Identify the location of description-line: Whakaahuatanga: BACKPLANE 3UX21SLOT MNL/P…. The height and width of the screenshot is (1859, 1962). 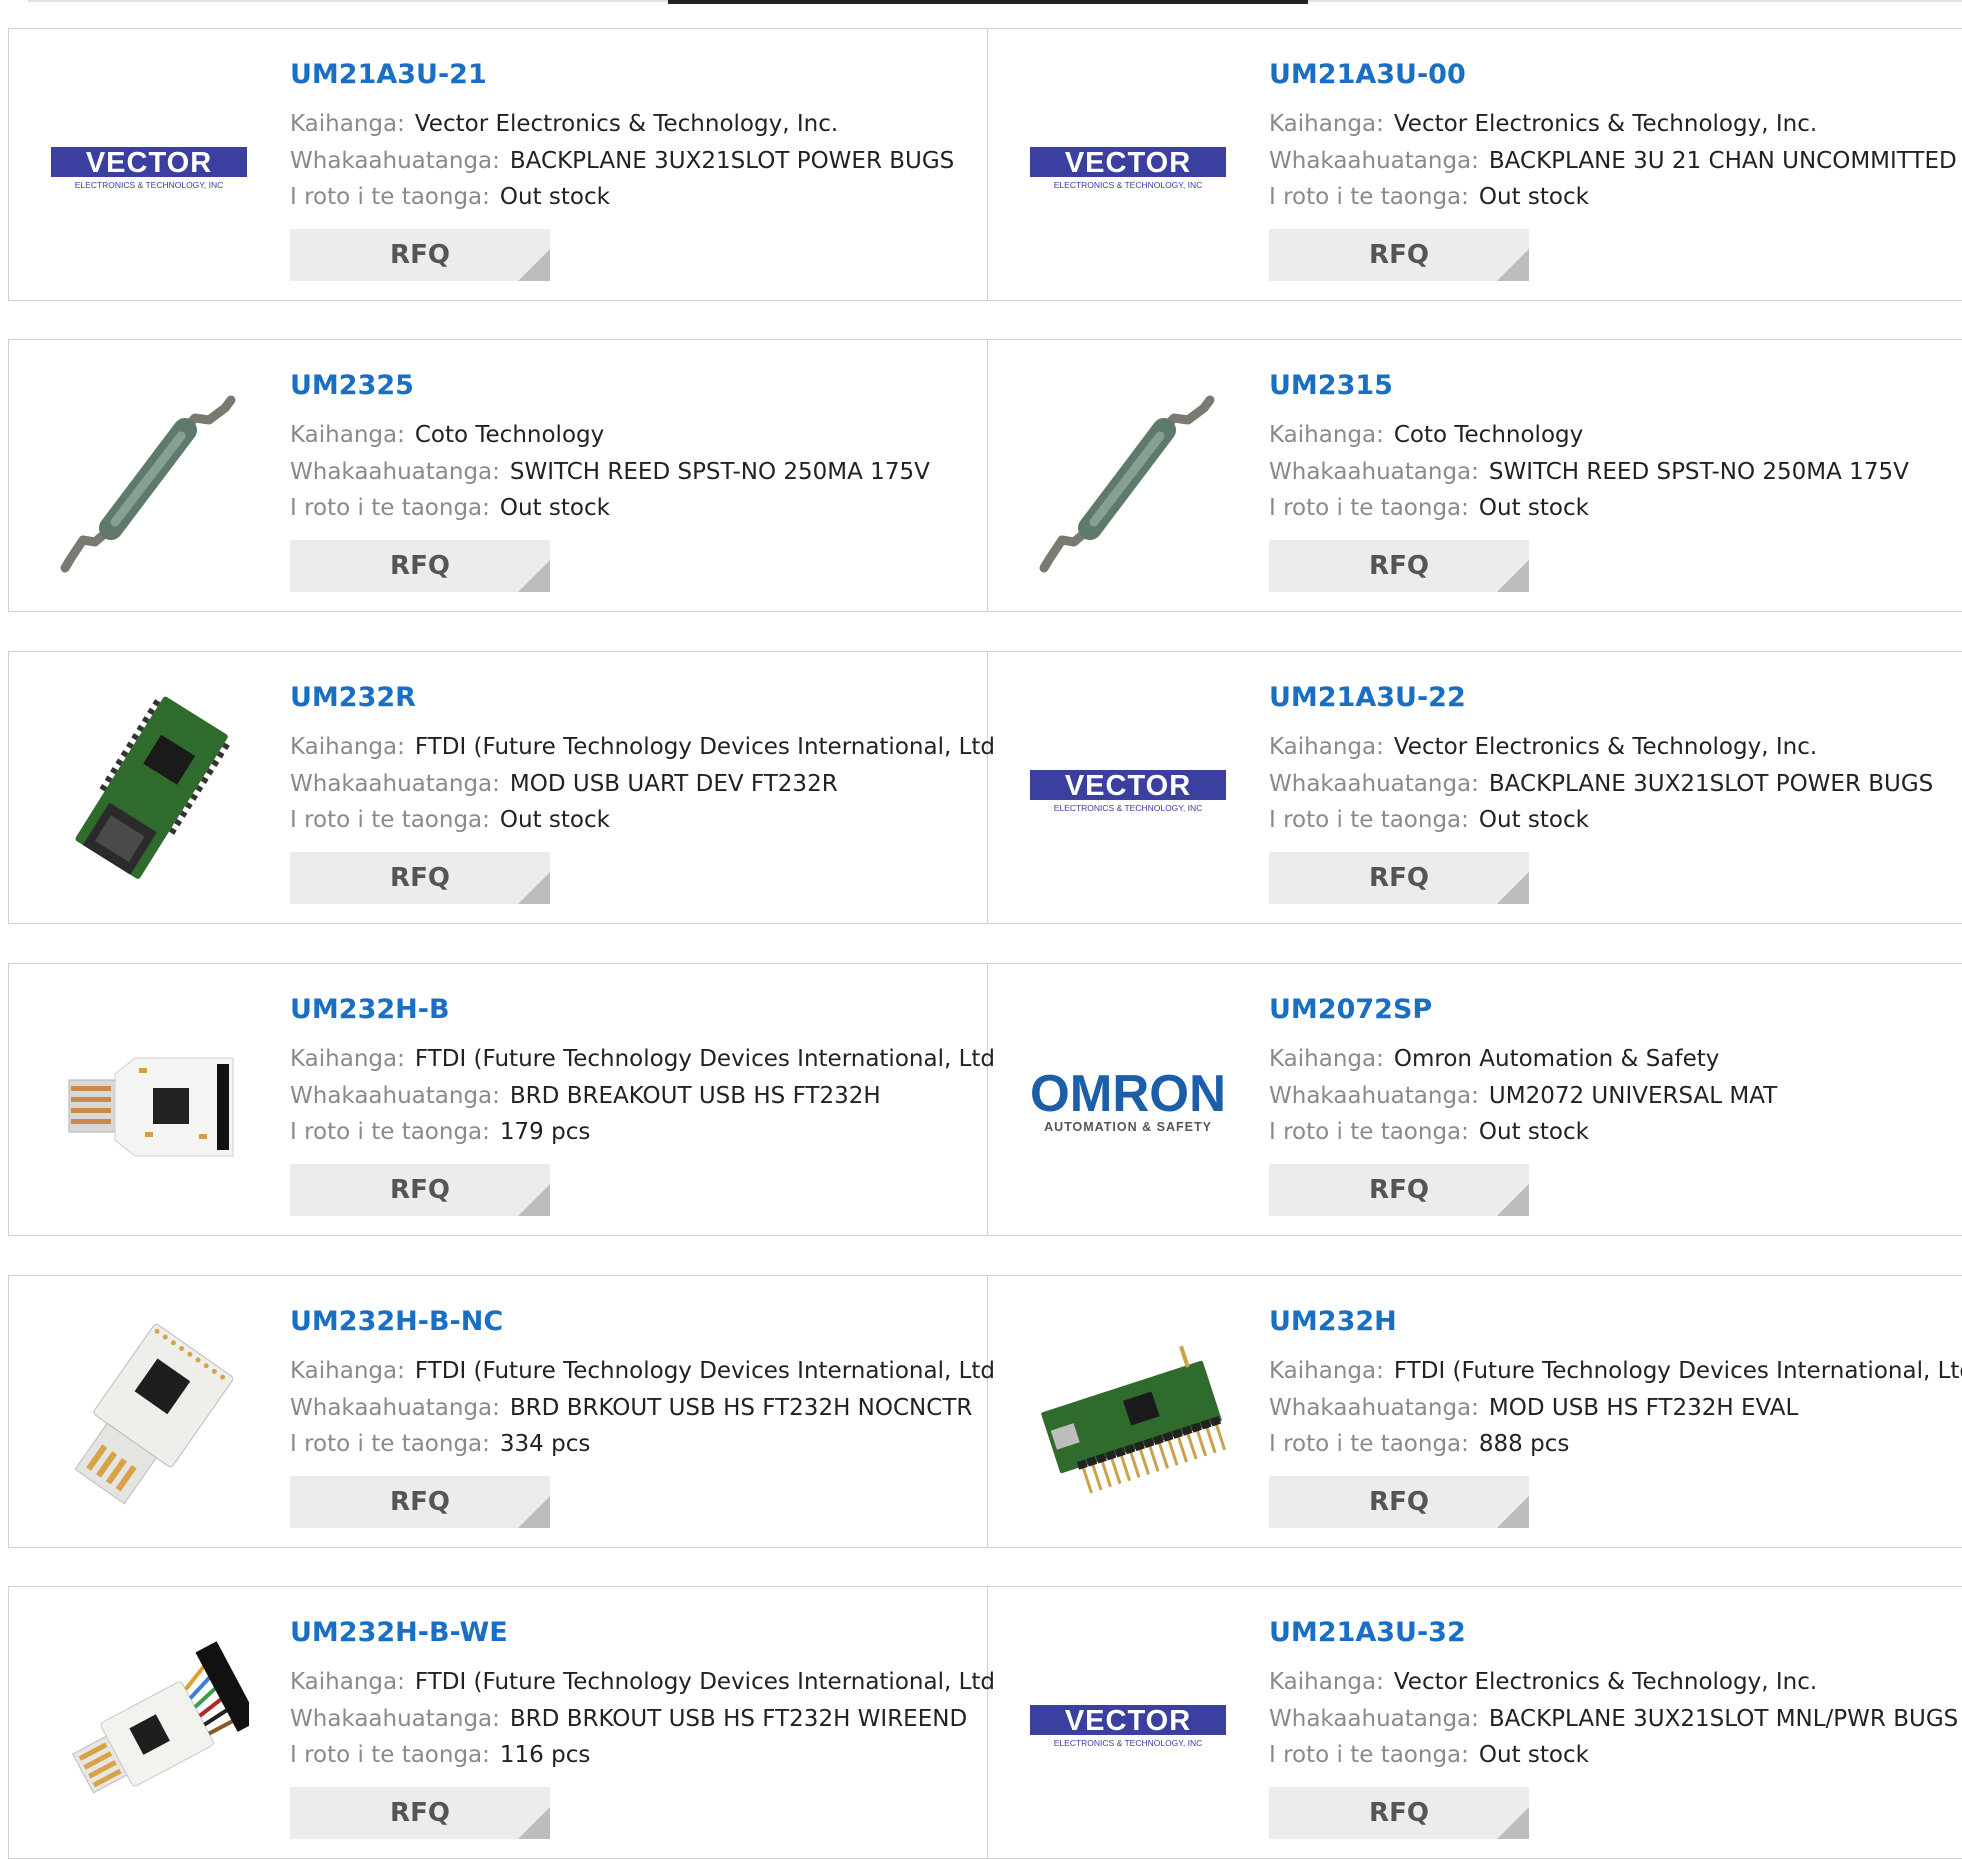
(1613, 1719).